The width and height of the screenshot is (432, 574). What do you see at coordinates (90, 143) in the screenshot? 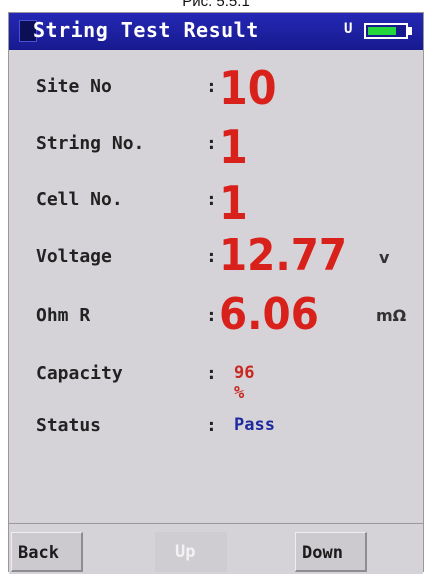
I see `string-label: String No.` at bounding box center [90, 143].